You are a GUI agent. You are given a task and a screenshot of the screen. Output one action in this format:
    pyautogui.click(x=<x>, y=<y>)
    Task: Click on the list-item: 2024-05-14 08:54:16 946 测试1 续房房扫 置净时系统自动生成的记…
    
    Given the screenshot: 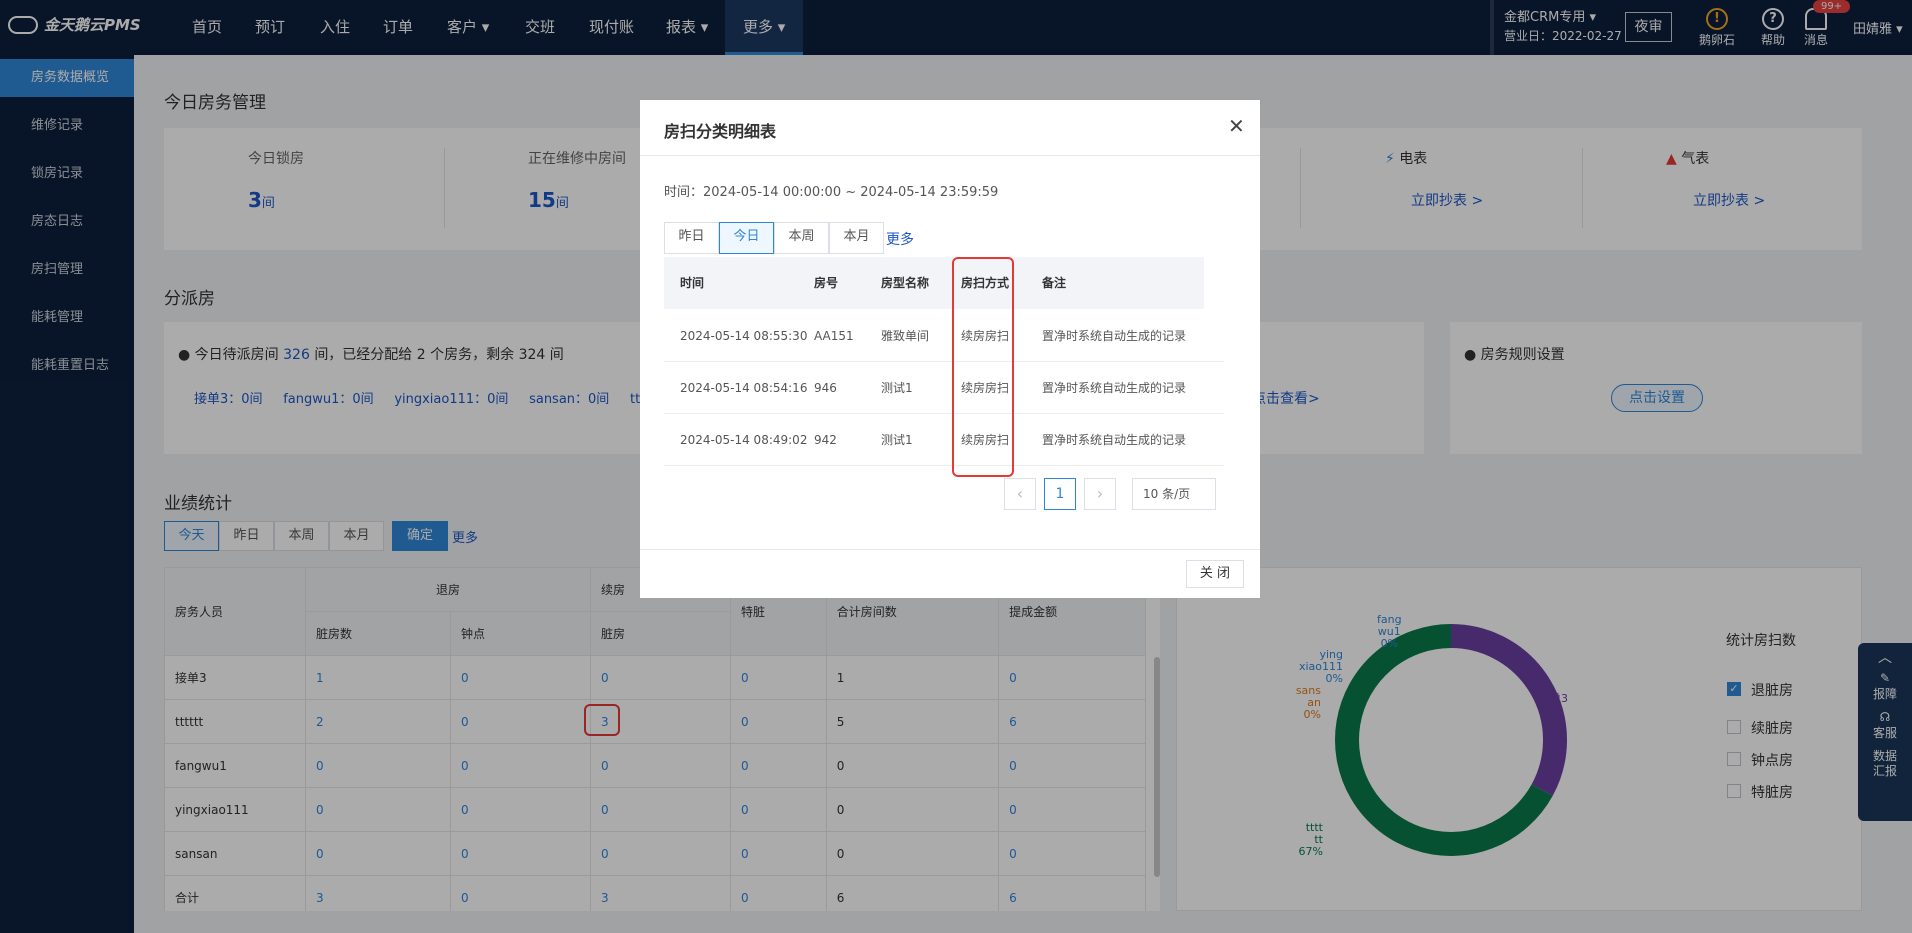 What is the action you would take?
    pyautogui.click(x=944, y=388)
    